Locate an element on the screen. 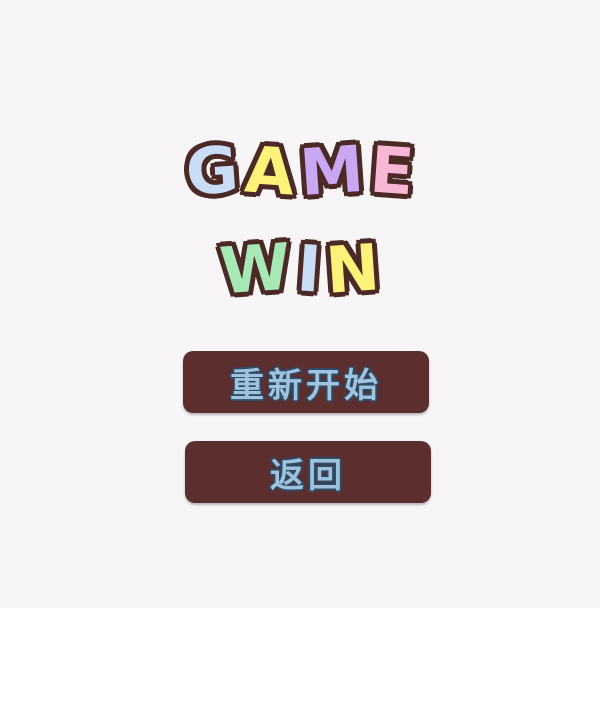 The height and width of the screenshot is (720, 600). title-letter-n: N is located at coordinates (353, 270).